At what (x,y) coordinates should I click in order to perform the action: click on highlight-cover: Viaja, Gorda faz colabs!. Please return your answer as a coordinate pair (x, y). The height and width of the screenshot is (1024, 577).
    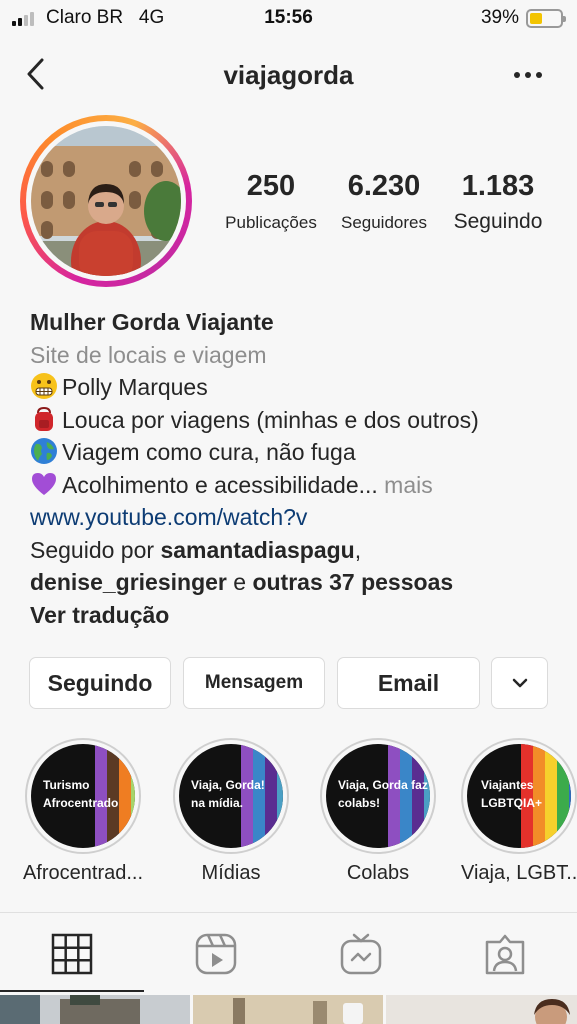
    Looking at the image, I should click on (378, 796).